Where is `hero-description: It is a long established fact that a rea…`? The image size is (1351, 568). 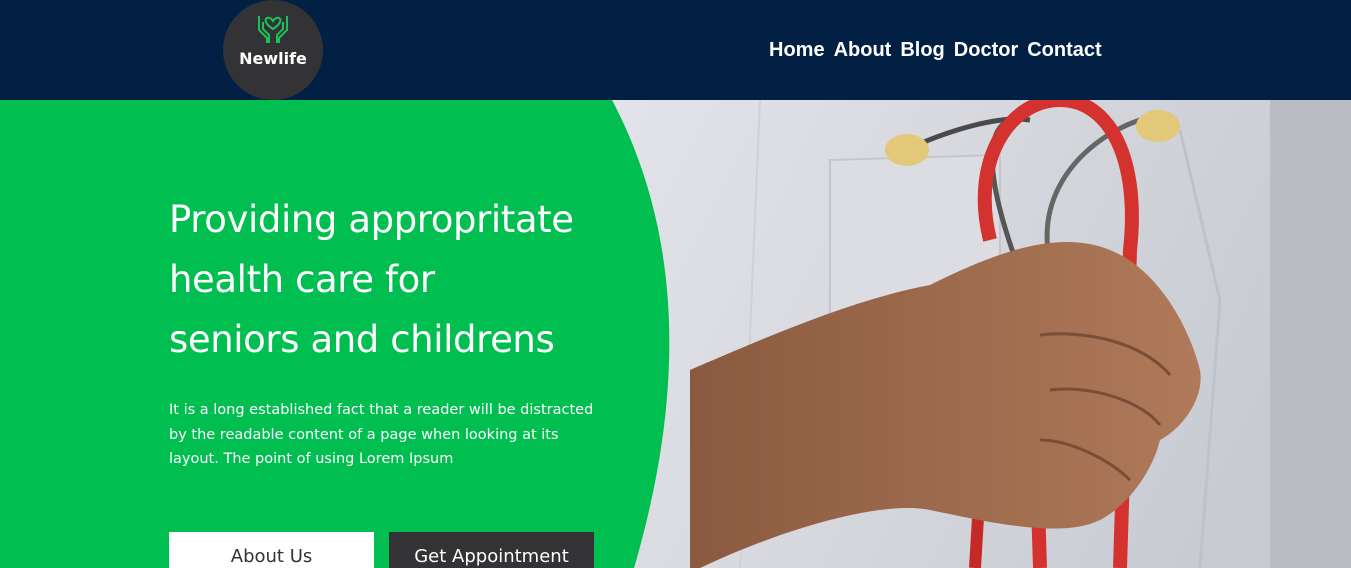
hero-description: It is a long established fact that a rea… is located at coordinates (381, 434).